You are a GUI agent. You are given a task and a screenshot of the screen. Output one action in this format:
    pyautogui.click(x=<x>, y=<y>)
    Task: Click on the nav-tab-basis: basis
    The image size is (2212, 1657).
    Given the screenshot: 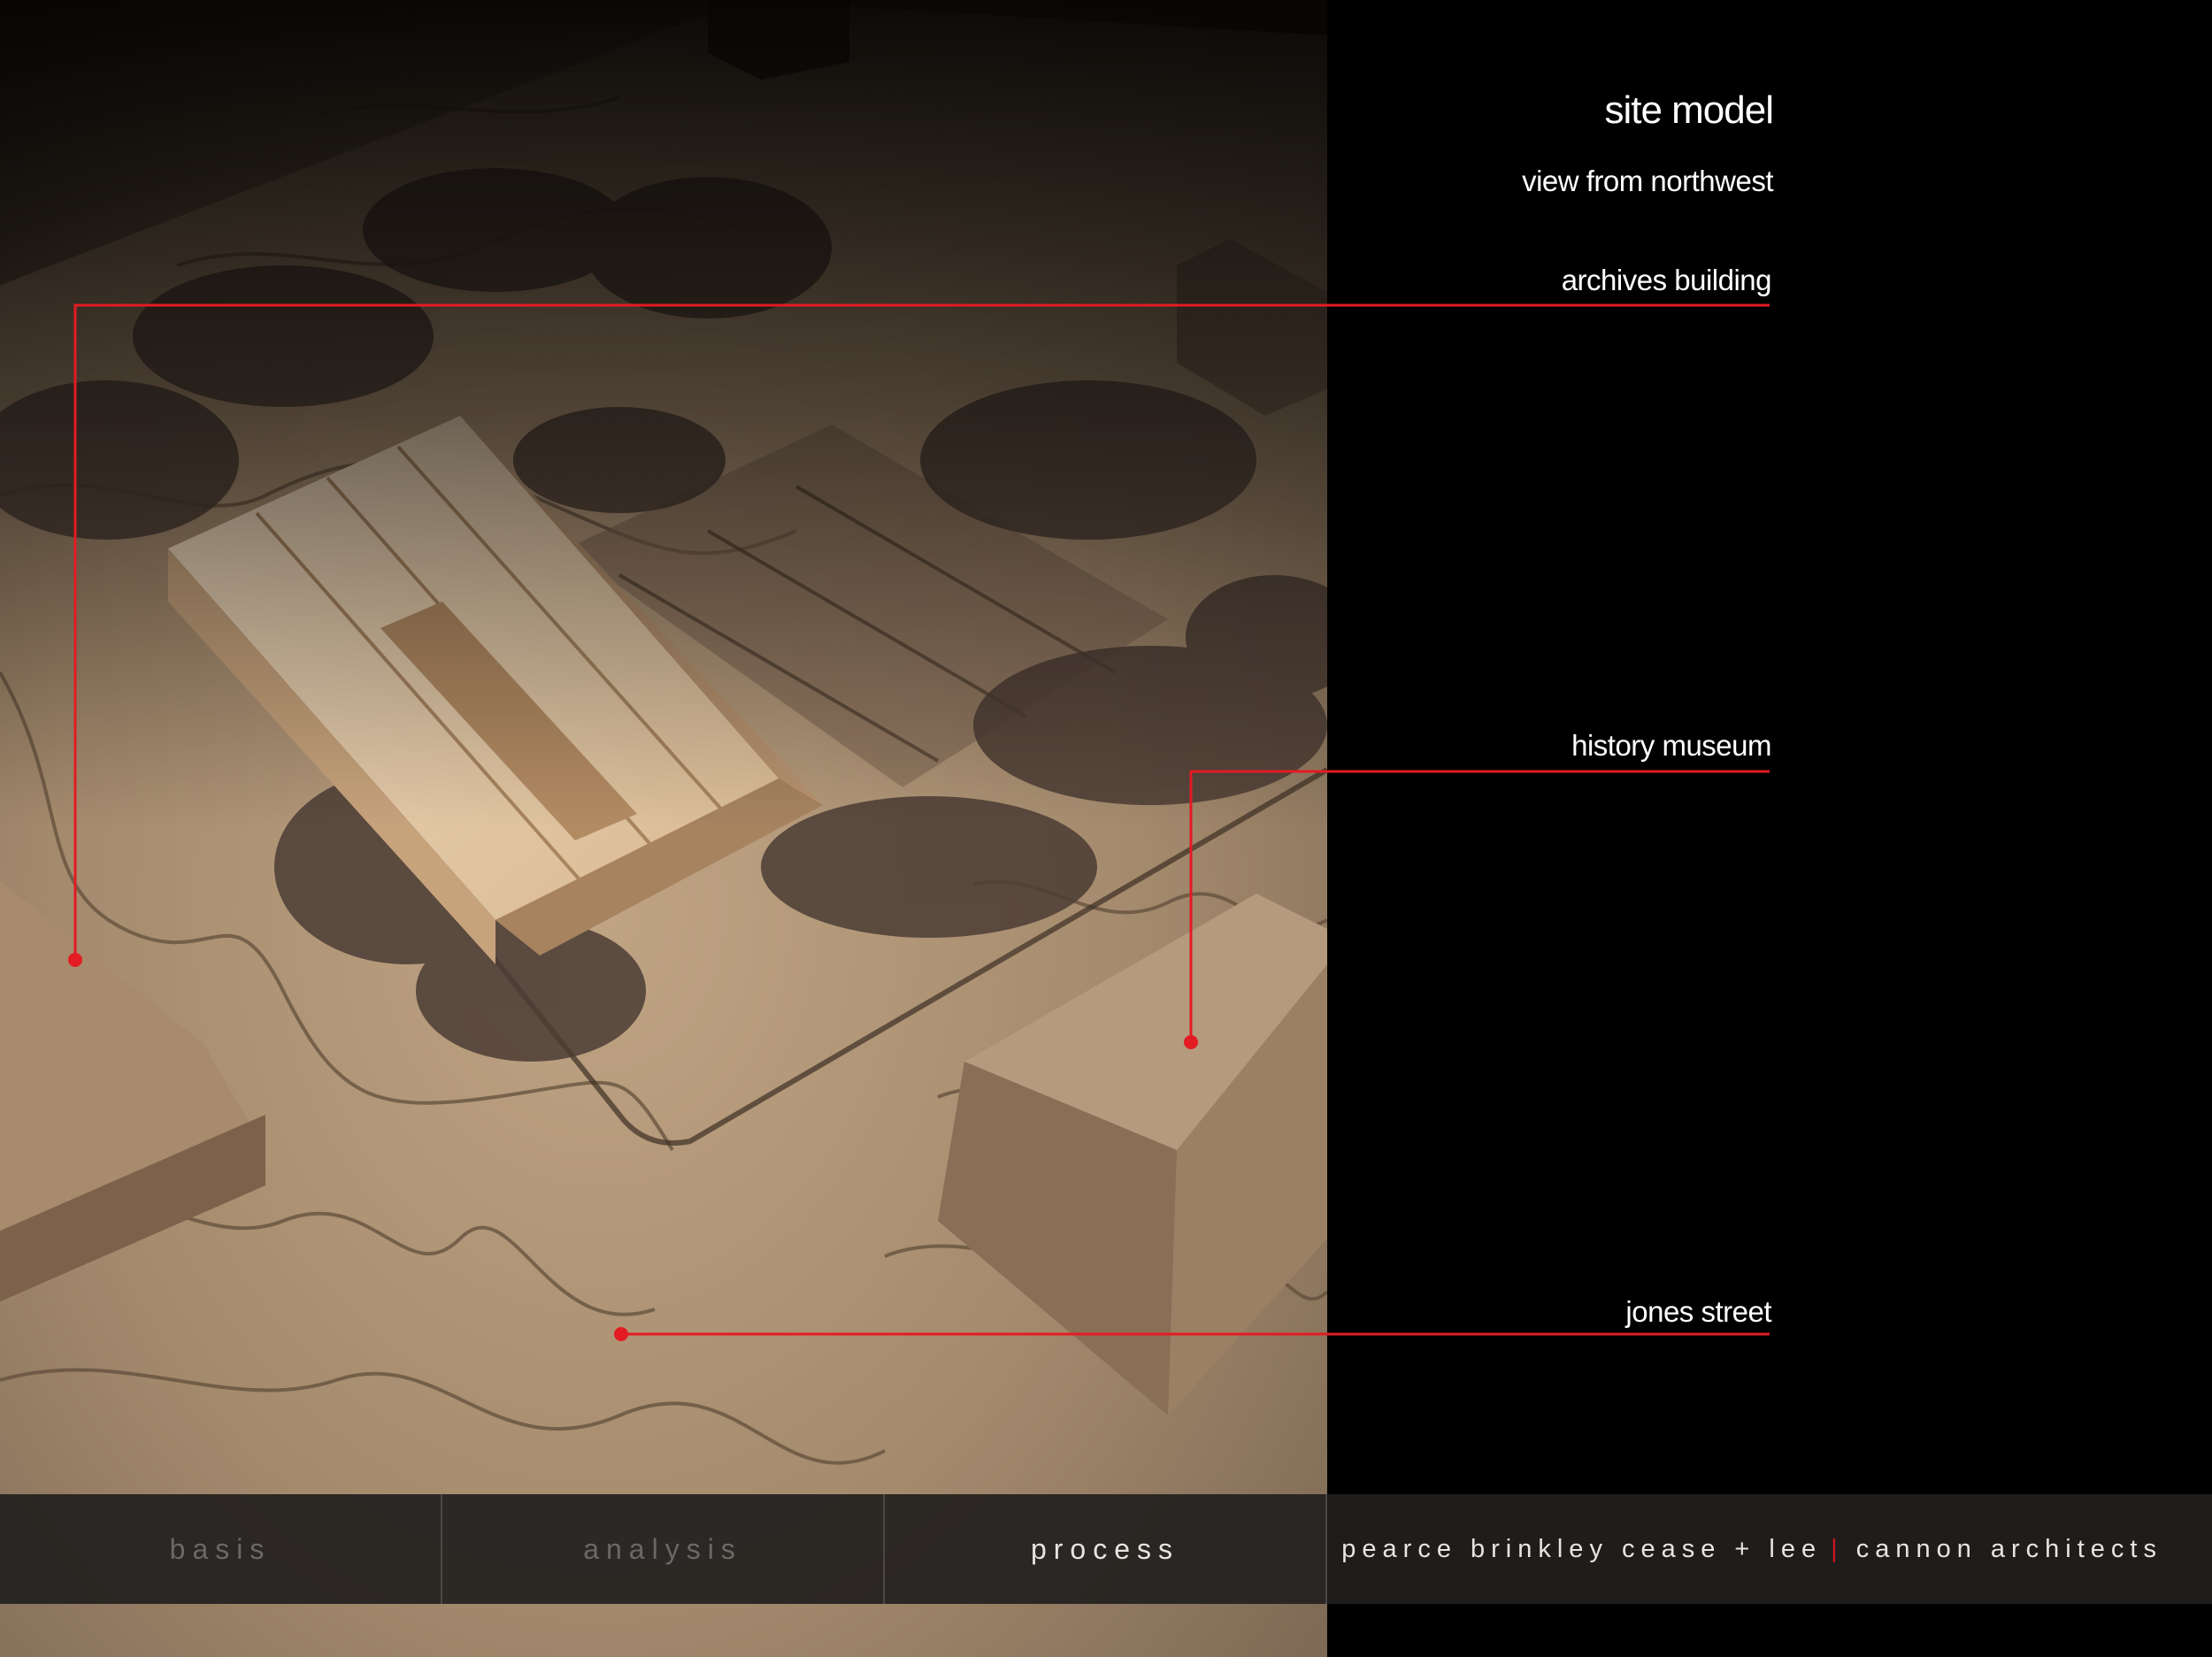 What is the action you would take?
    pyautogui.click(x=221, y=1549)
    